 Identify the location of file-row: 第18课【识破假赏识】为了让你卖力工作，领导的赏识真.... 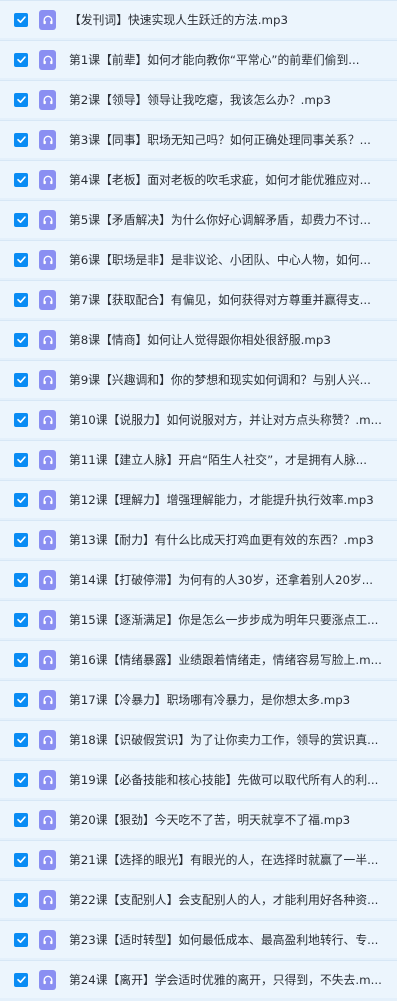
(198, 739).